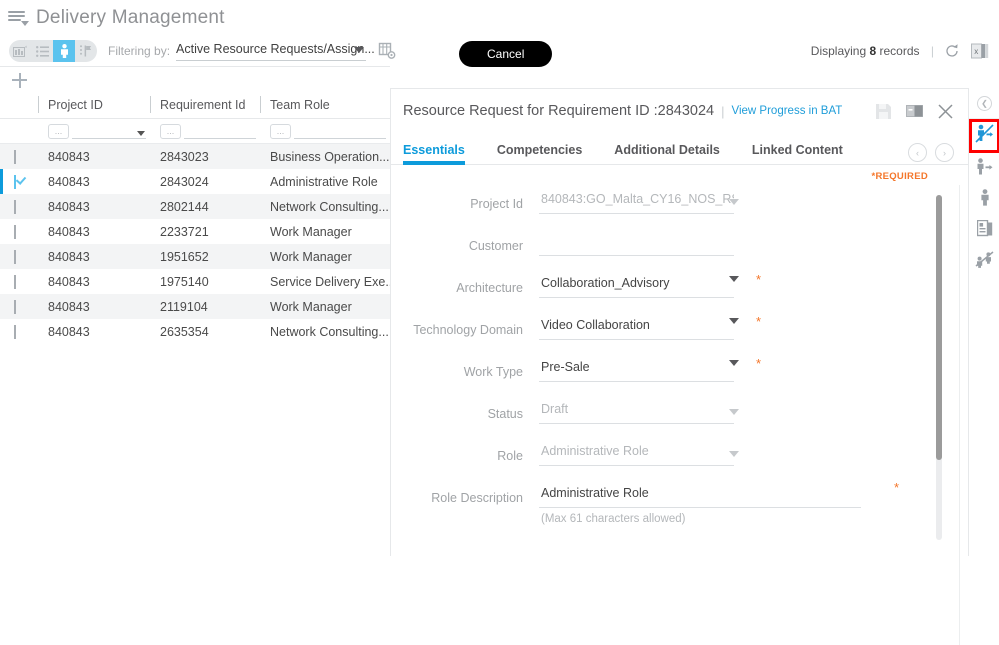 The image size is (999, 645). I want to click on cell-requirement-id: 2843024, so click(184, 181).